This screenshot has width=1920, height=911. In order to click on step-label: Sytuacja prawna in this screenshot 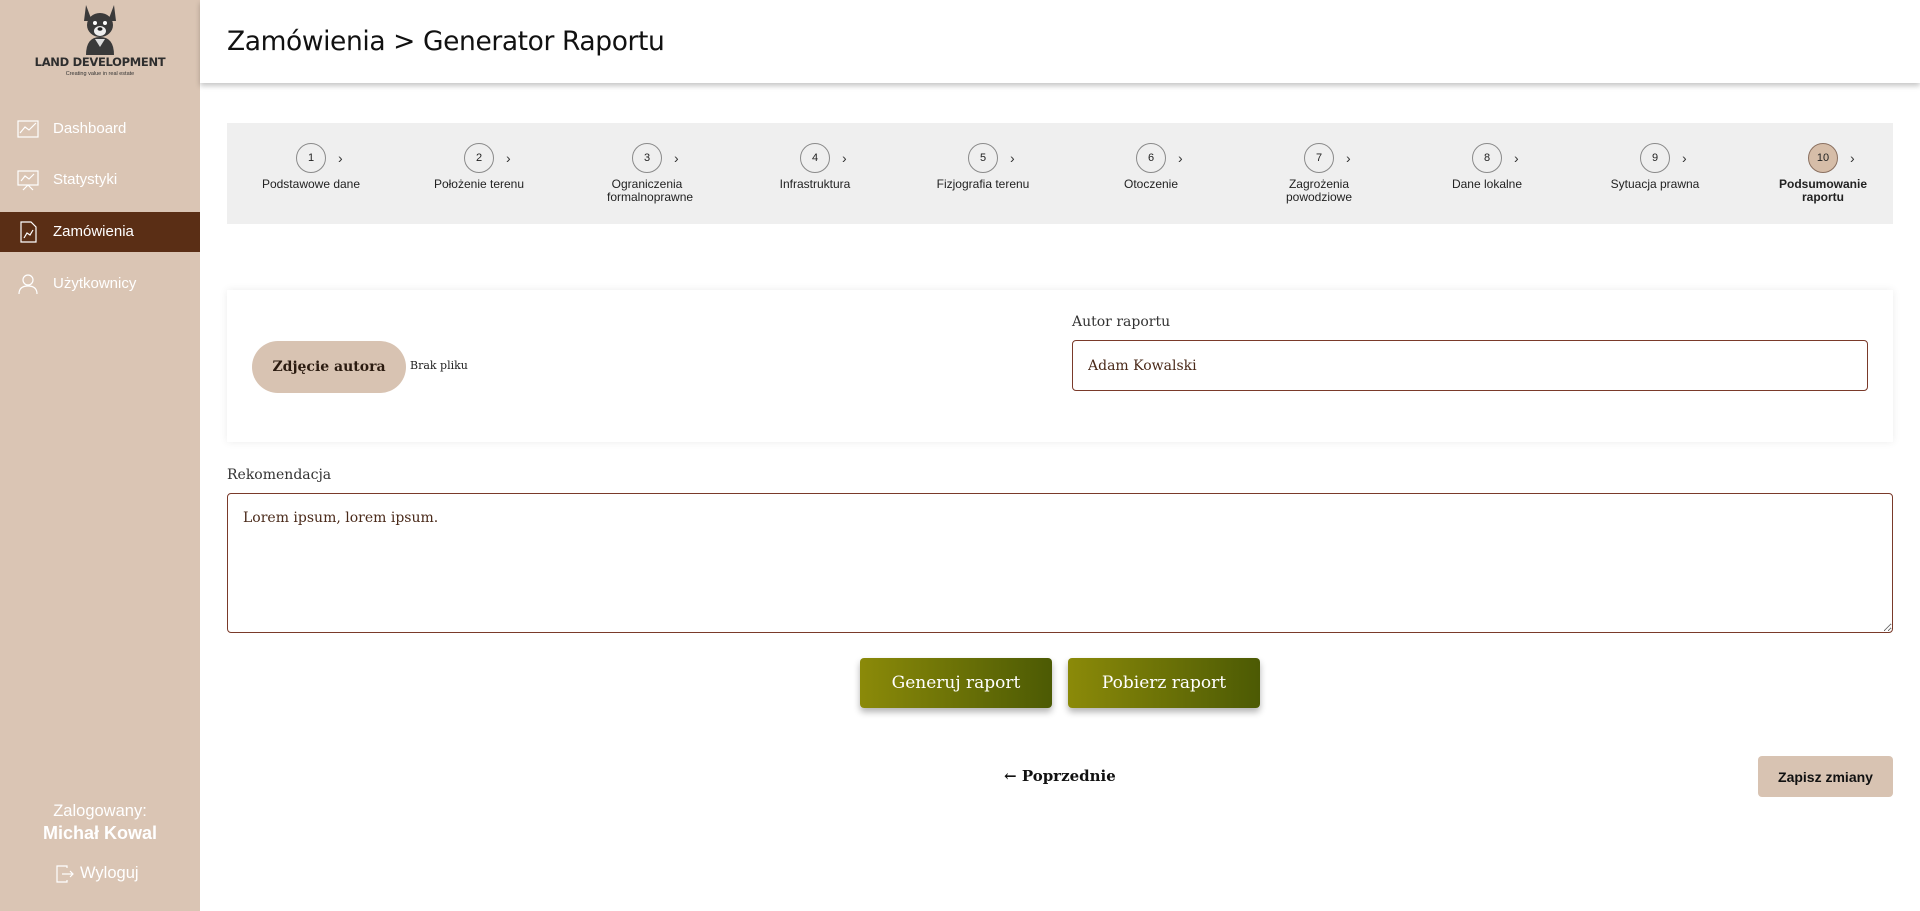, I will do `click(1655, 184)`.